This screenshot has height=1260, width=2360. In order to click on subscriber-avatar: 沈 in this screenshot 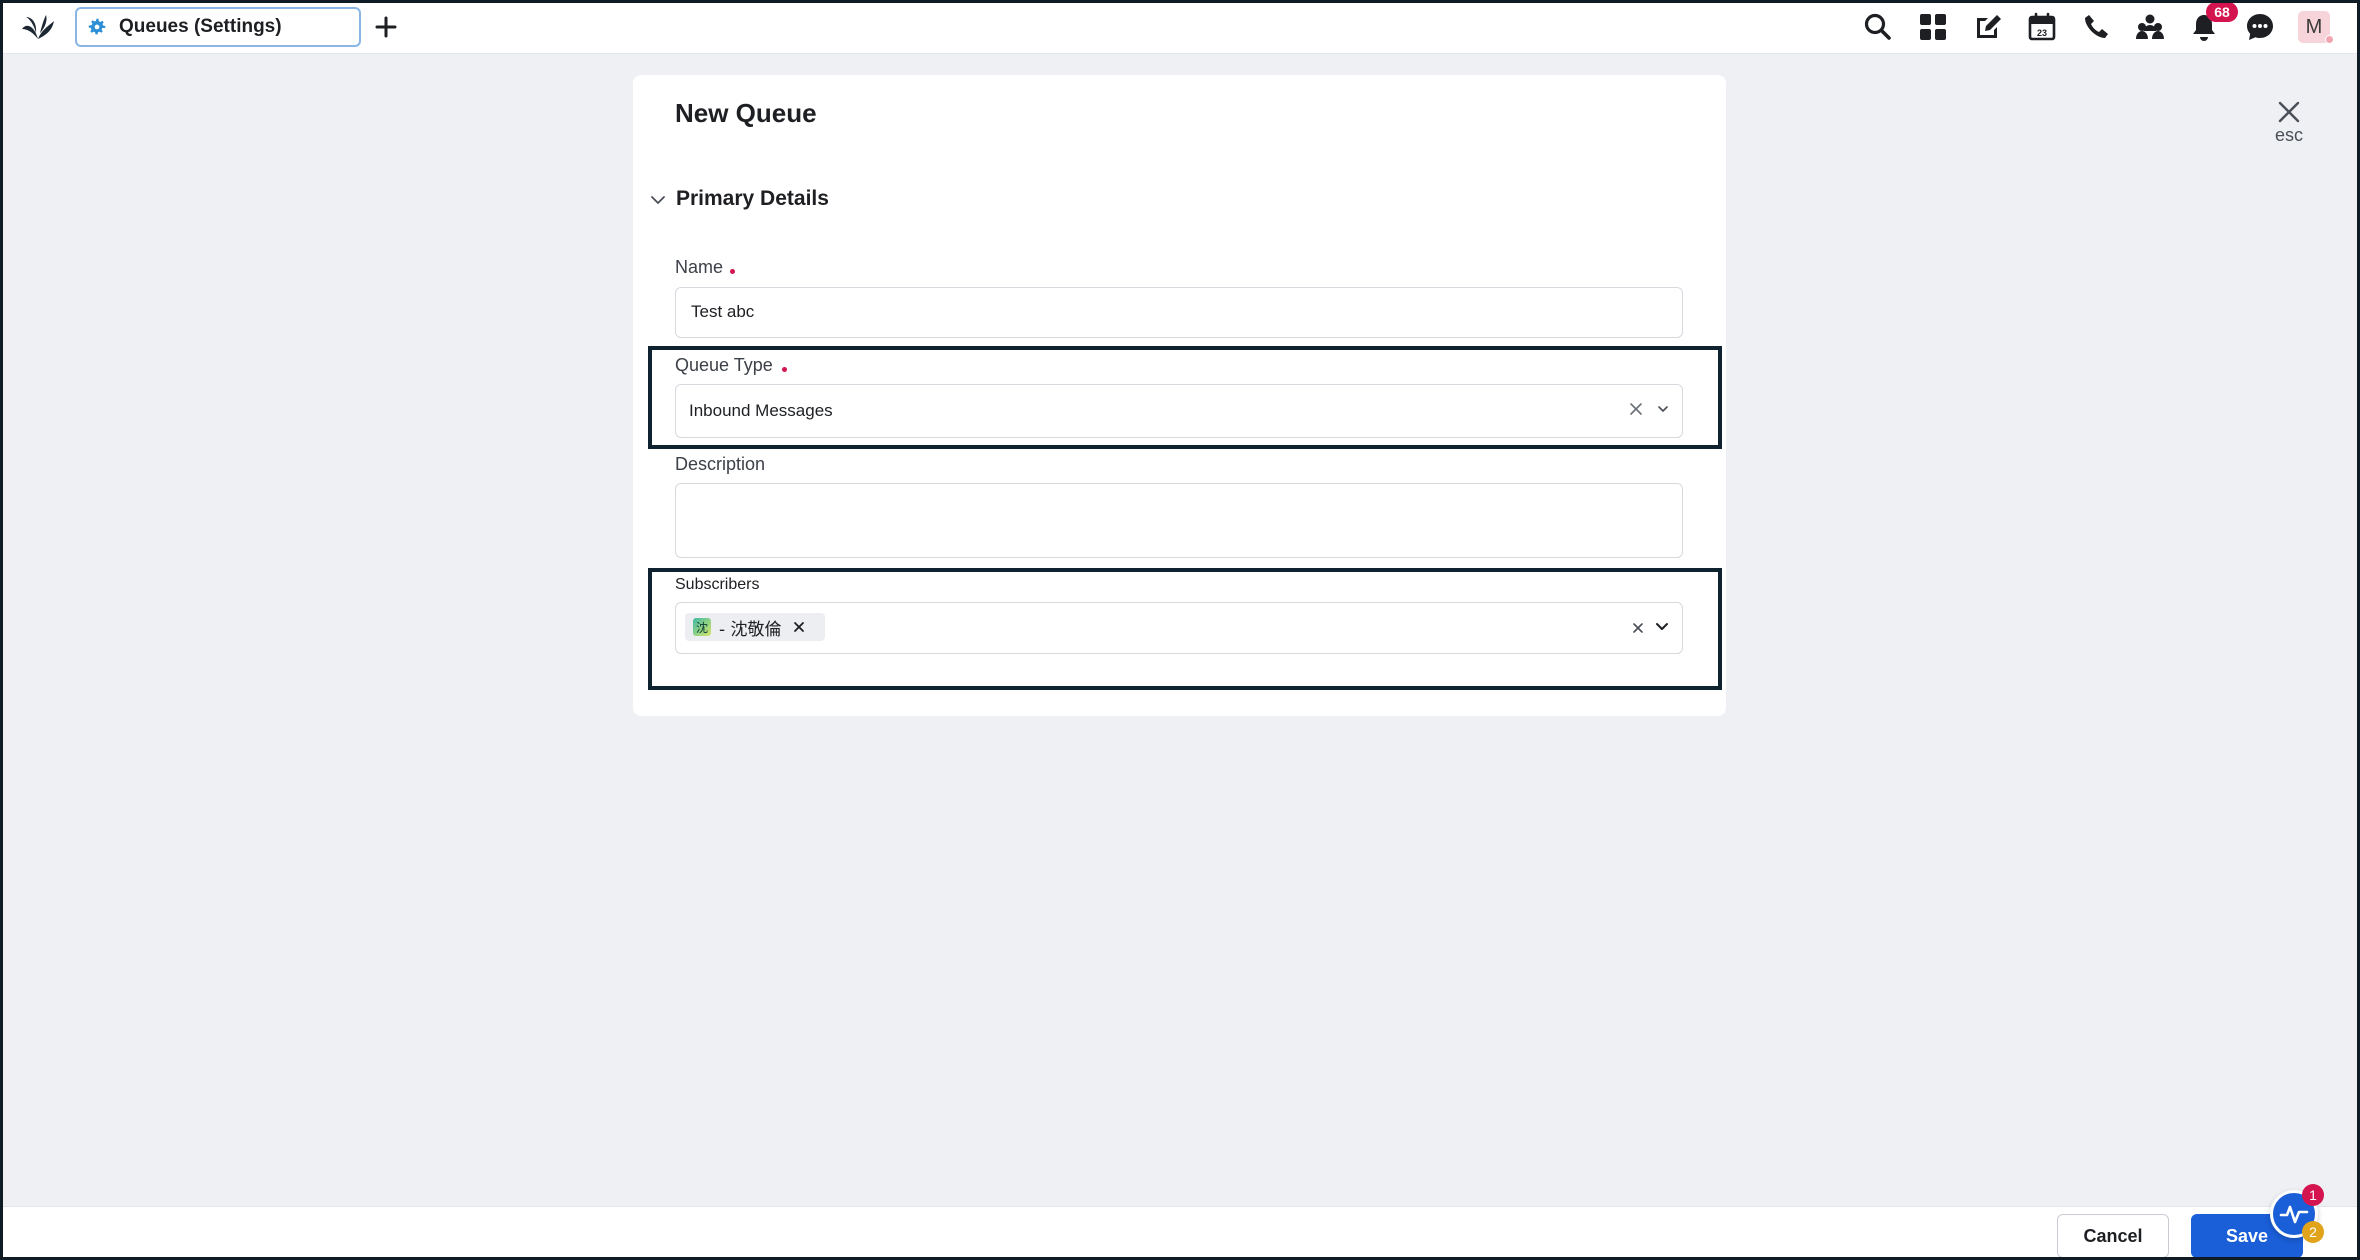, I will do `click(702, 627)`.